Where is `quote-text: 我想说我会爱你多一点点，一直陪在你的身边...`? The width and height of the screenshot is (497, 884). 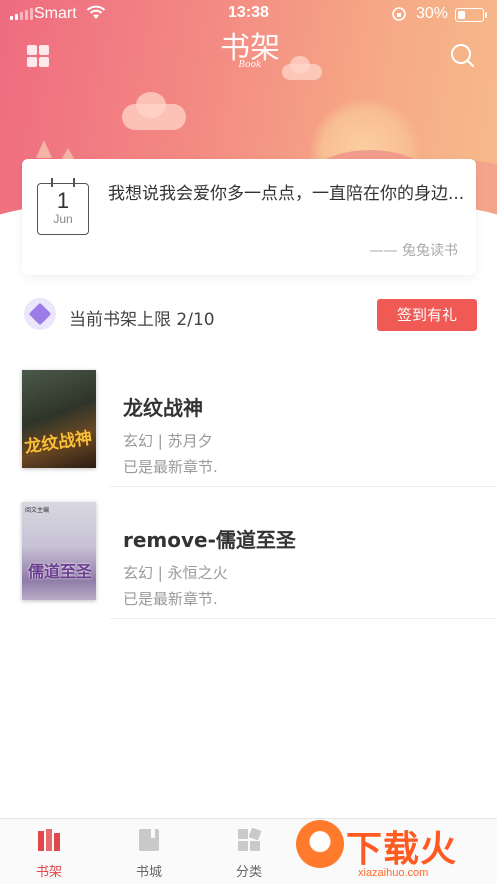
quote-text: 我想说我会爱你多一点点，一直陪在你的身边... is located at coordinates (286, 194).